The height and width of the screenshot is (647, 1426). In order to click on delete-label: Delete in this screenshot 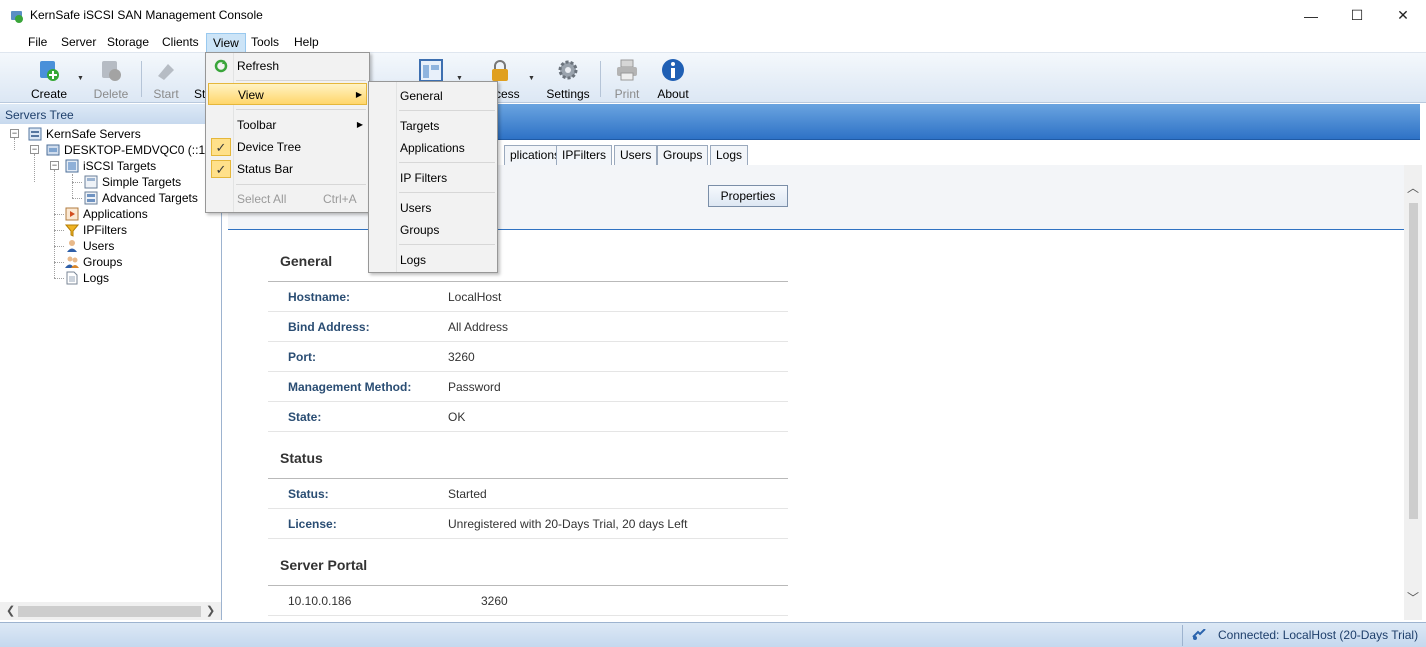, I will do `click(111, 94)`.